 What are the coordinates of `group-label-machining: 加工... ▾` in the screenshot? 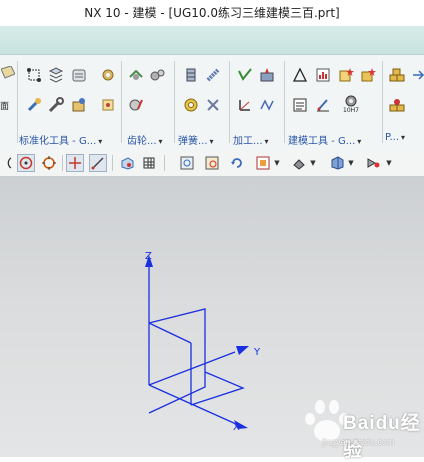 It's located at (251, 139).